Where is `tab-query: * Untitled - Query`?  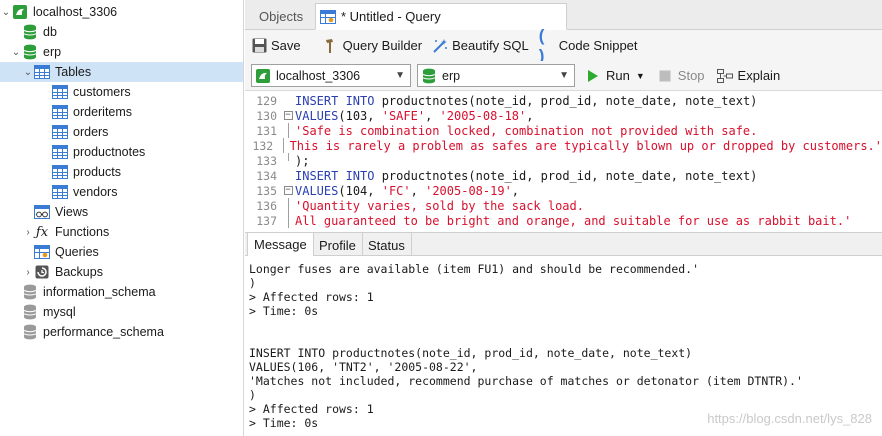 tab-query: * Untitled - Query is located at coordinates (441, 16).